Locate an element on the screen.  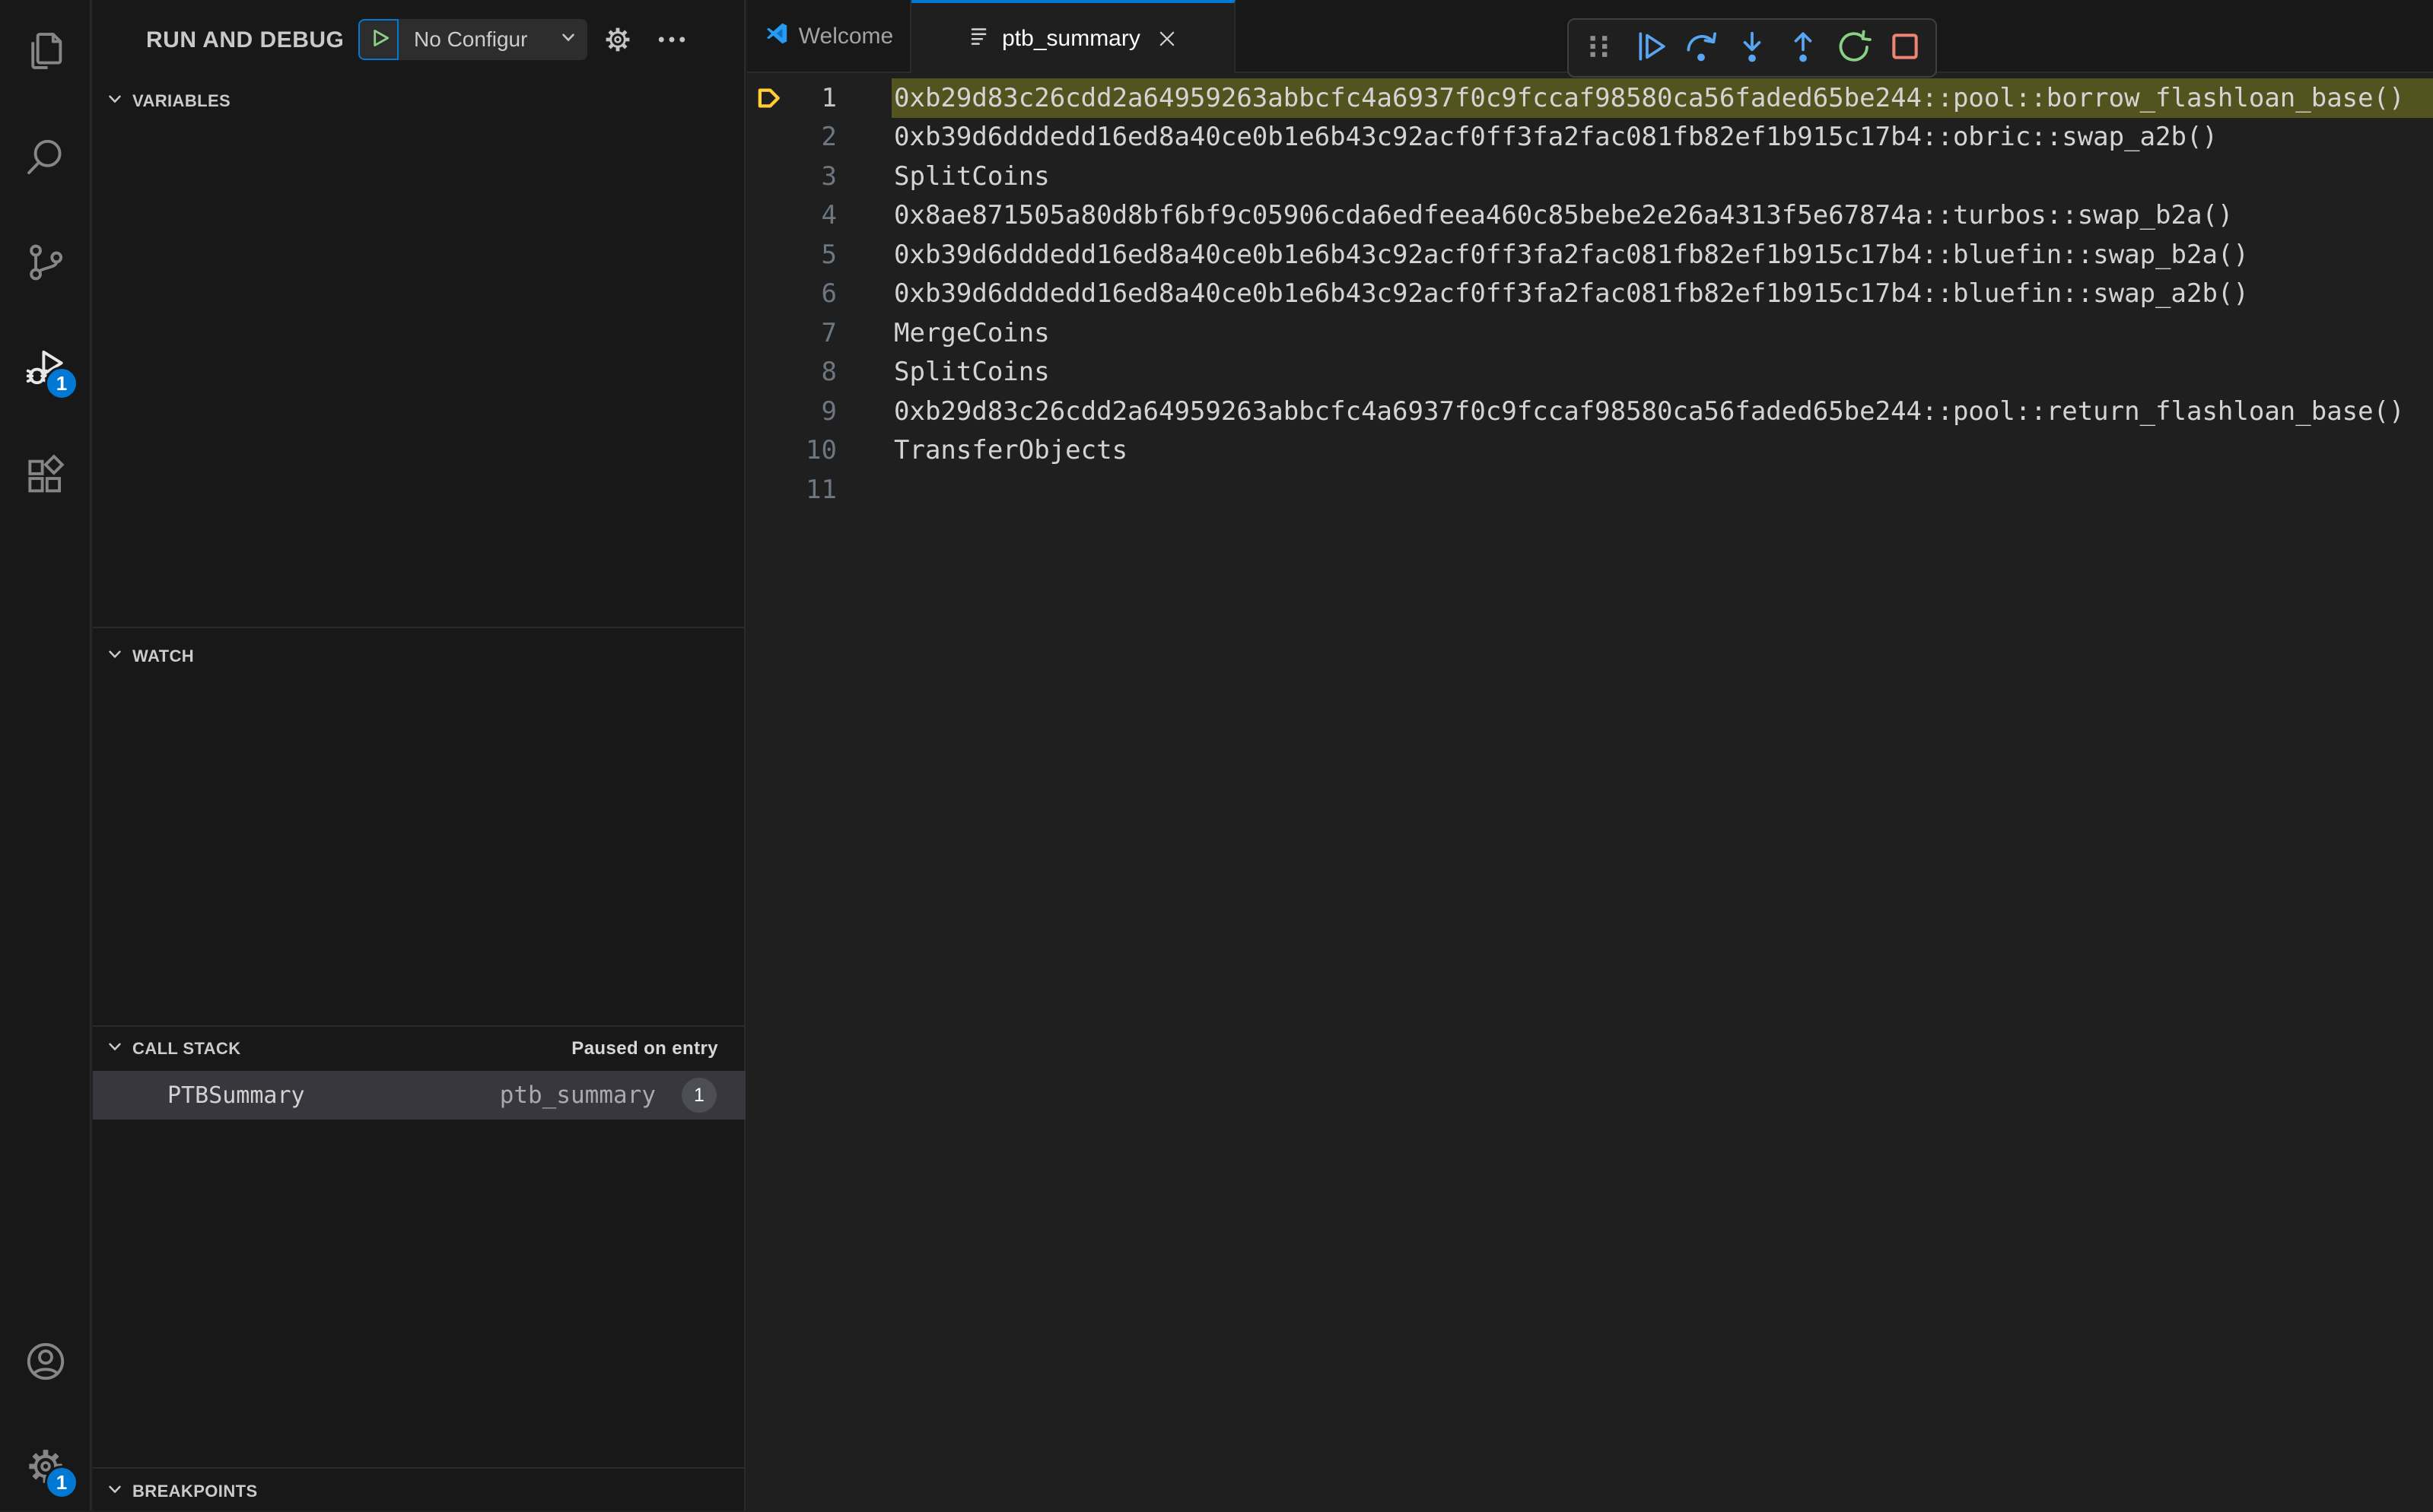
debug-settings-button is located at coordinates (617, 39).